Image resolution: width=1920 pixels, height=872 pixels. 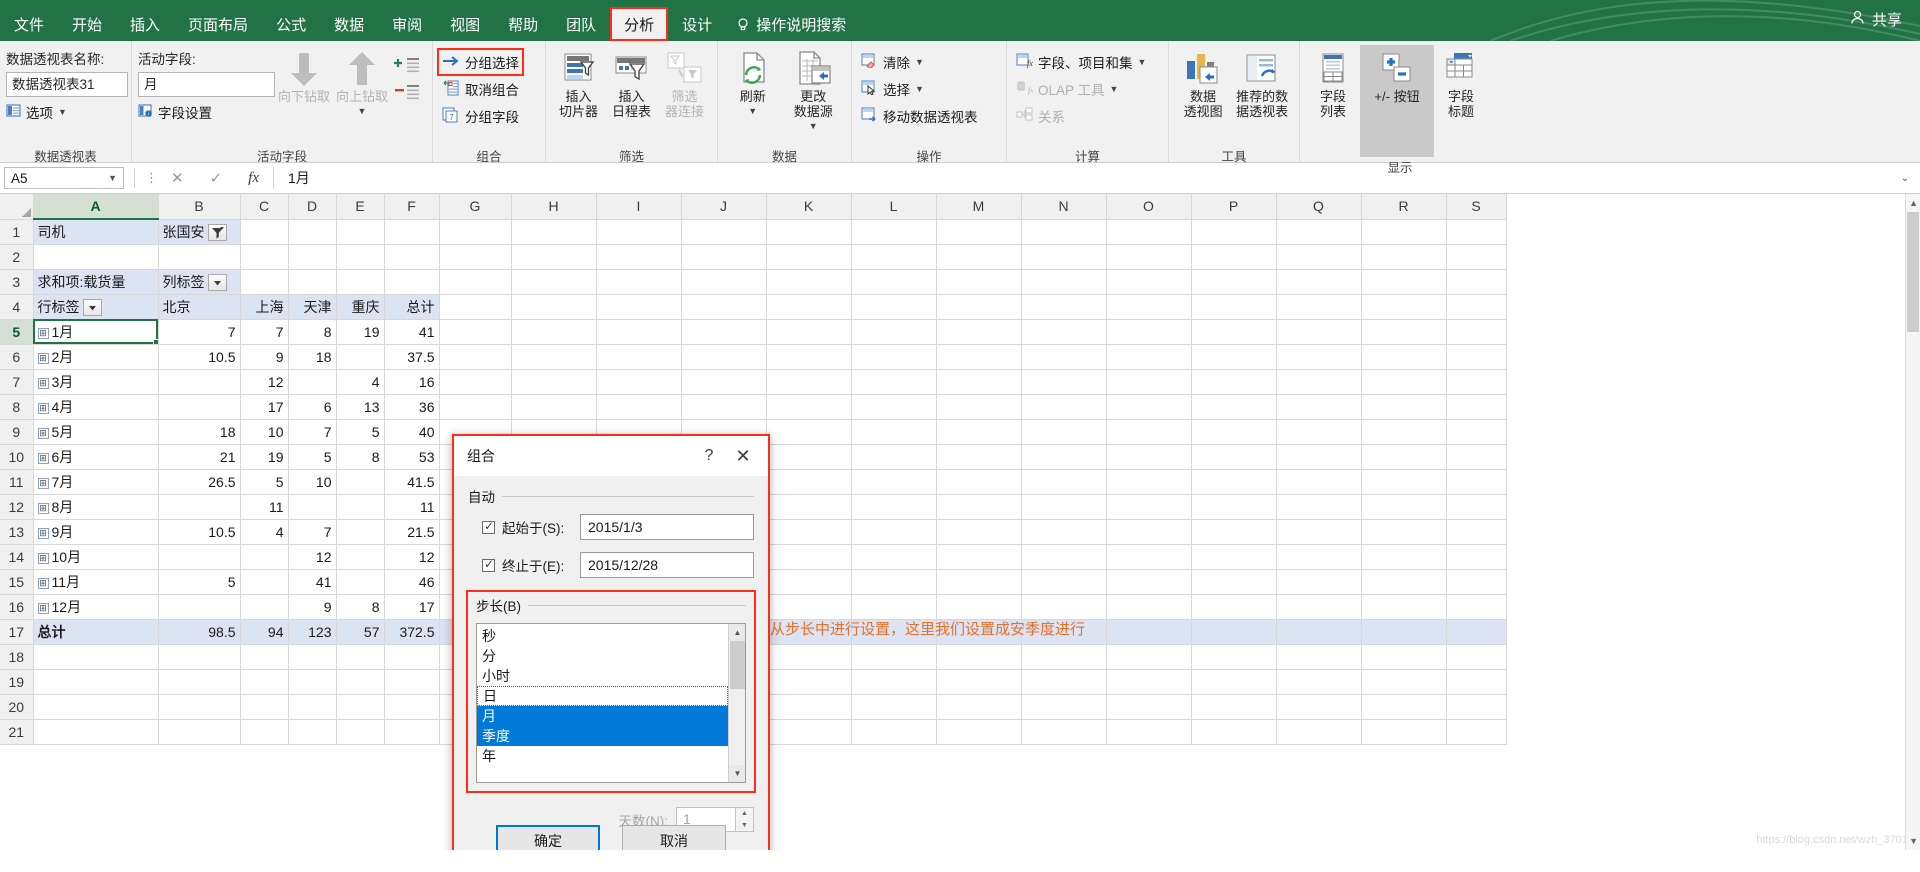 I want to click on cell-O16, so click(x=1149, y=607).